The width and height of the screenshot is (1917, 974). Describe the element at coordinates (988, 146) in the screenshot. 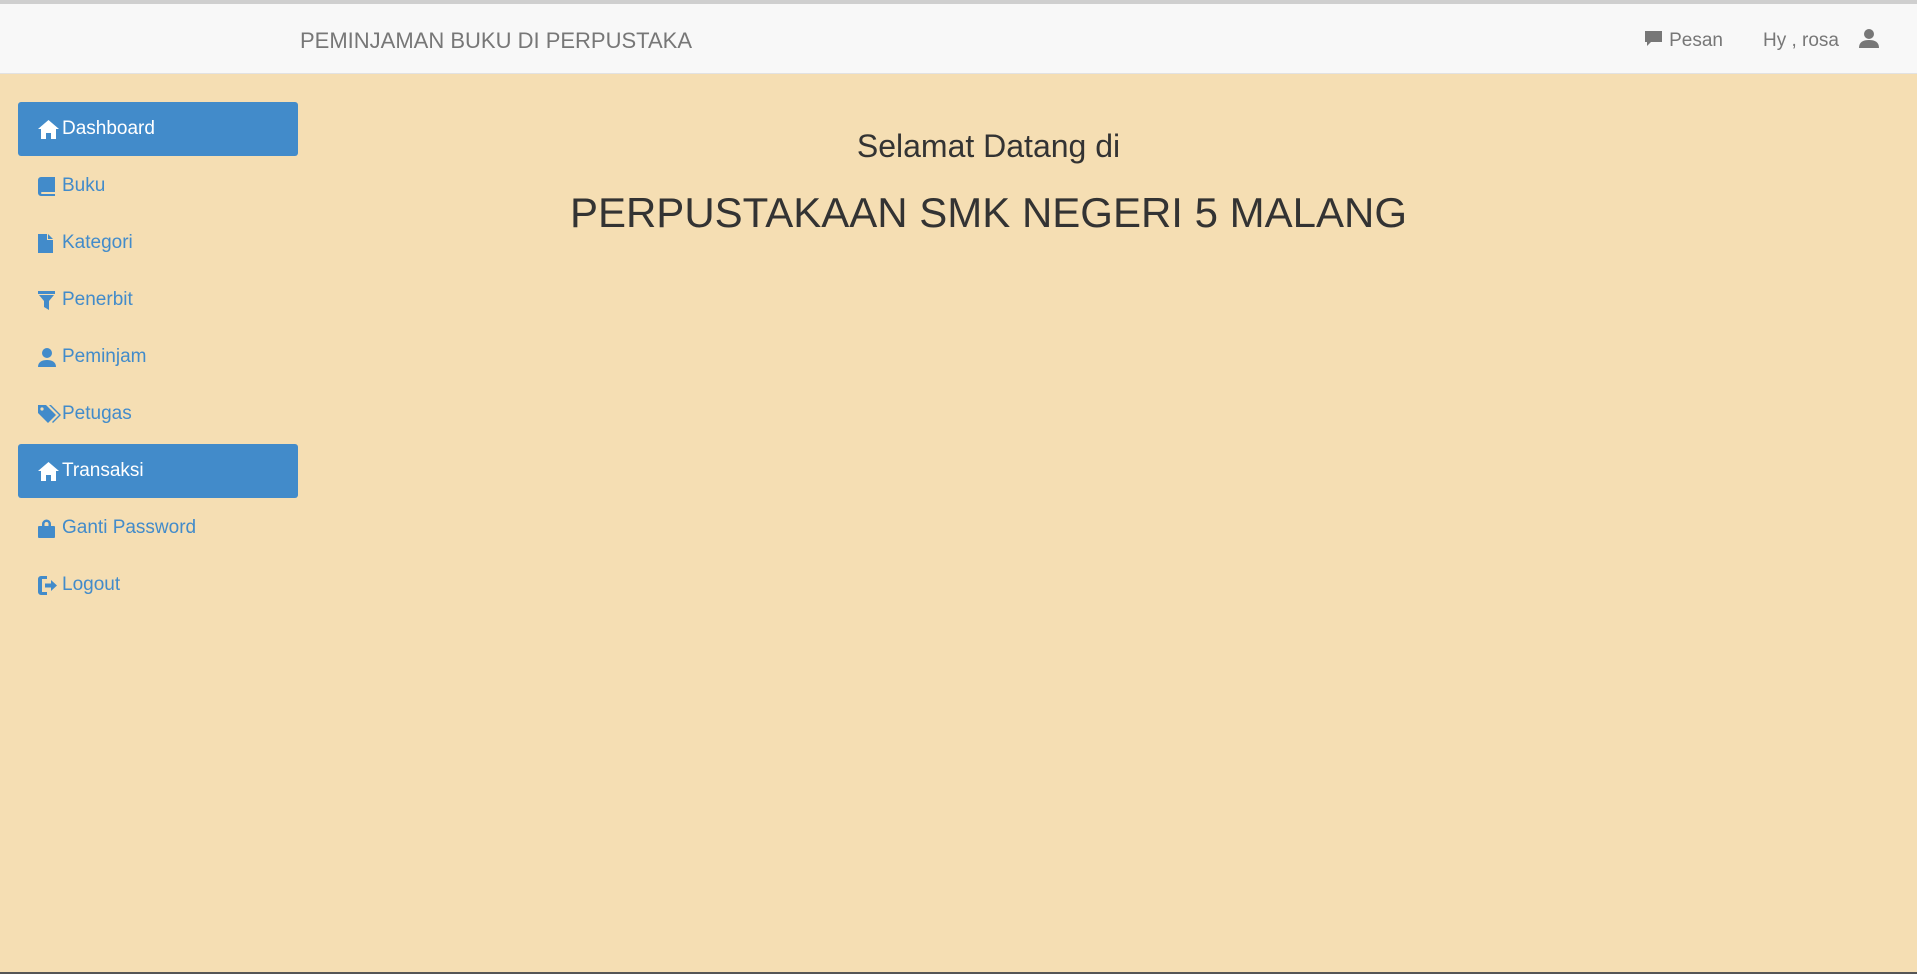

I see `welcome-heading: Selamat Datang di` at that location.